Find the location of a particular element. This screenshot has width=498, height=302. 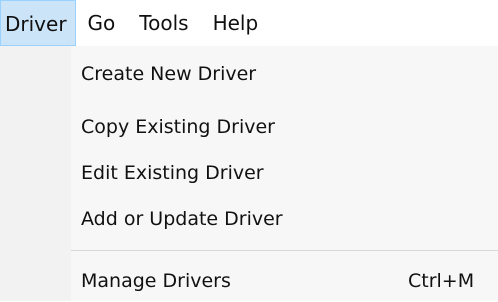

menu-separator is located at coordinates (284, 250).